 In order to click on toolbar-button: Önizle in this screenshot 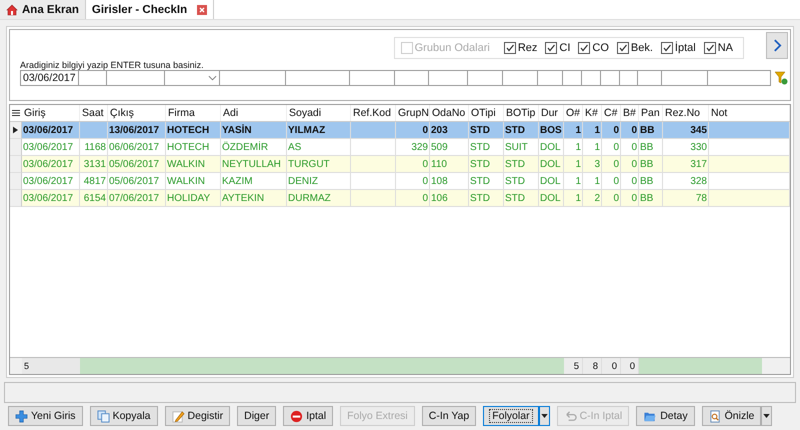, I will do `click(732, 416)`.